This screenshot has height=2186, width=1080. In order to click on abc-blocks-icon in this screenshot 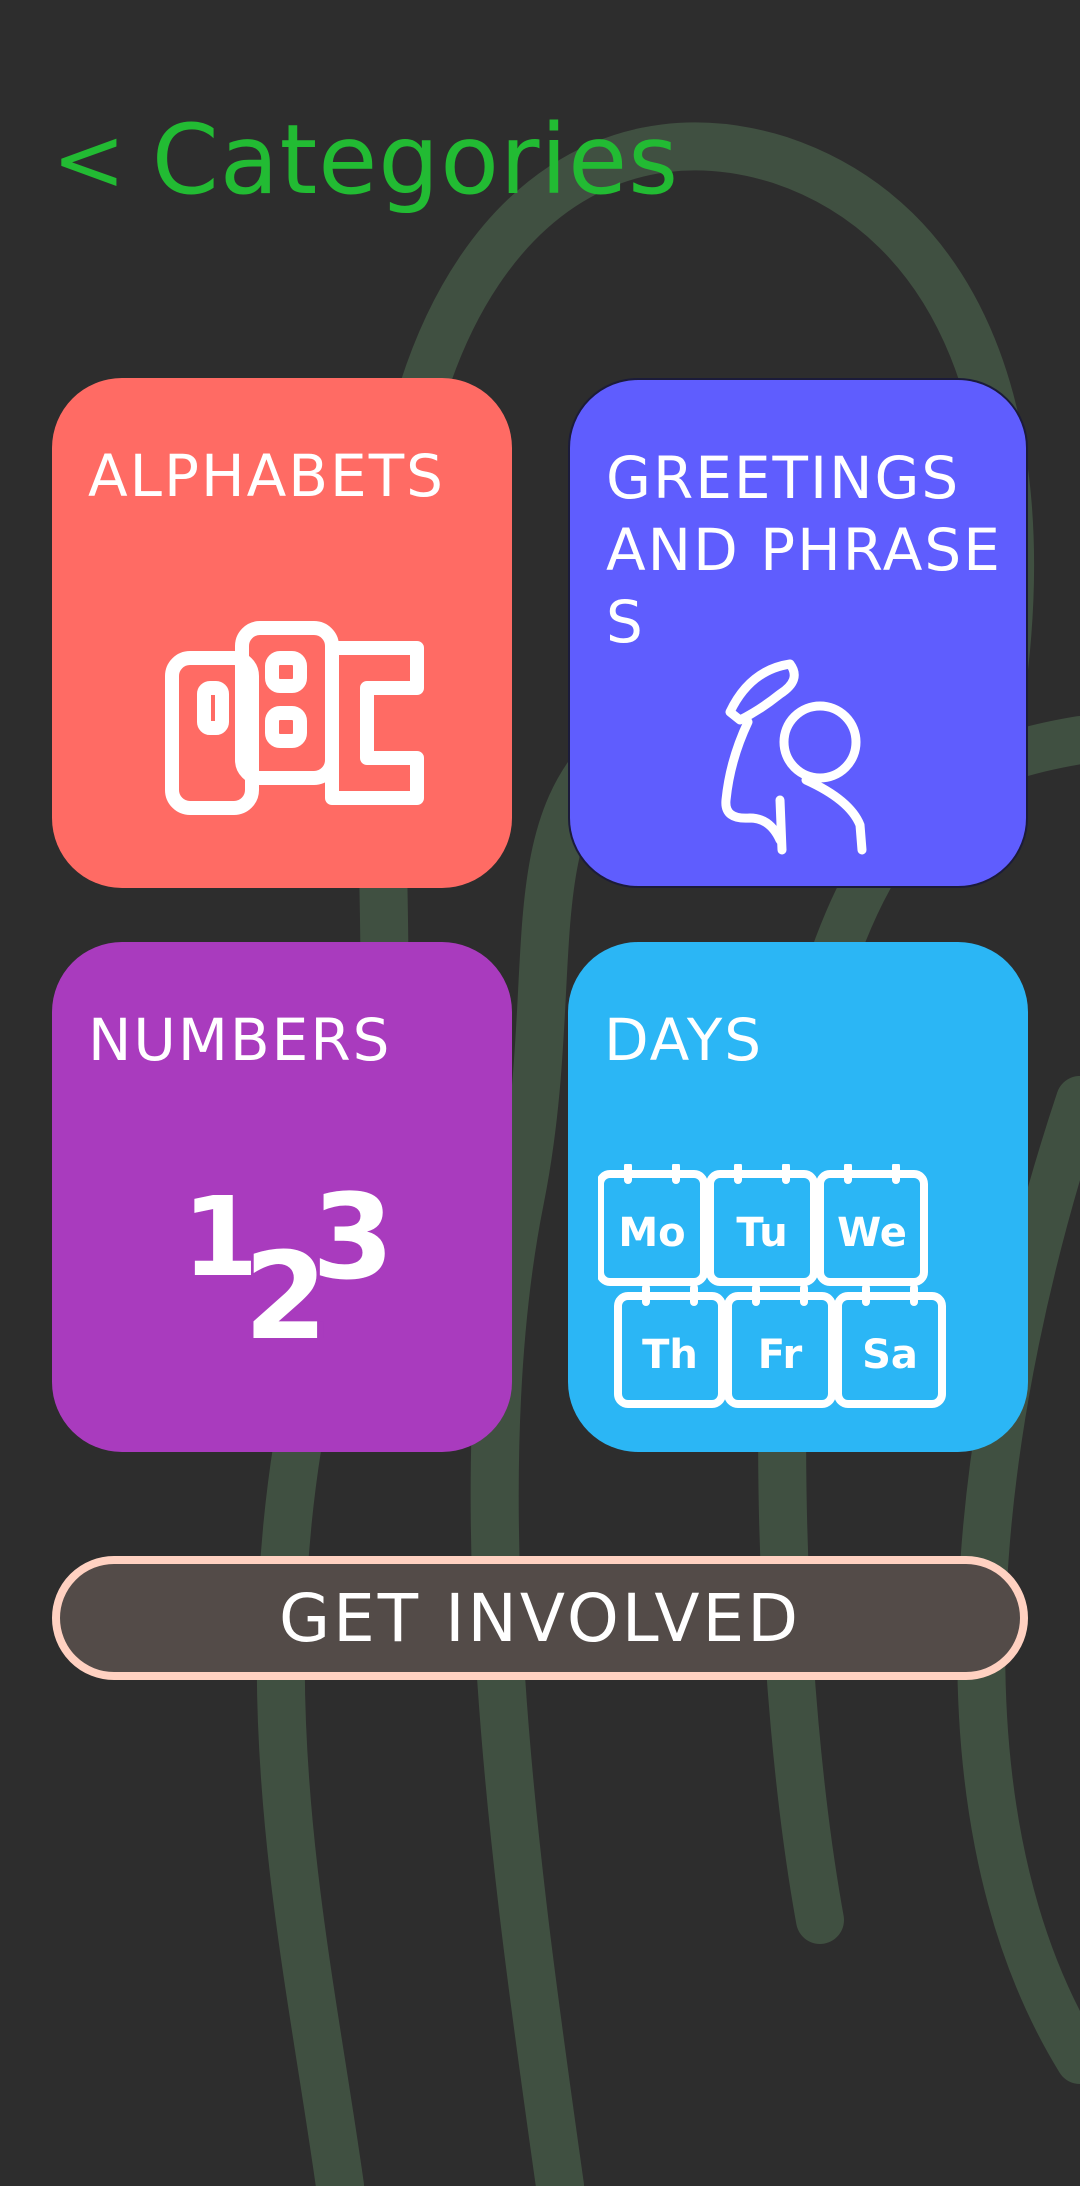, I will do `click(294, 718)`.